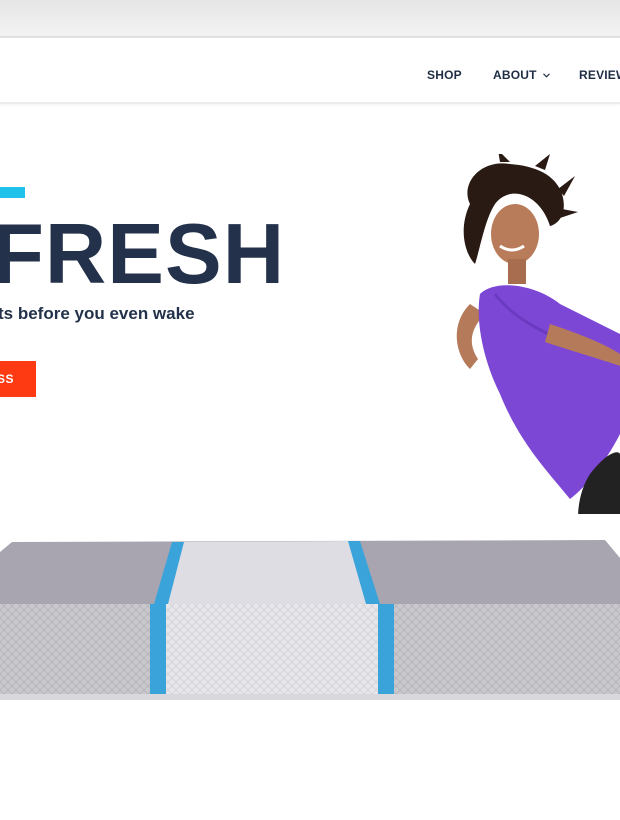  What do you see at coordinates (143, 254) in the screenshot?
I see `hero-headline: FRESH` at bounding box center [143, 254].